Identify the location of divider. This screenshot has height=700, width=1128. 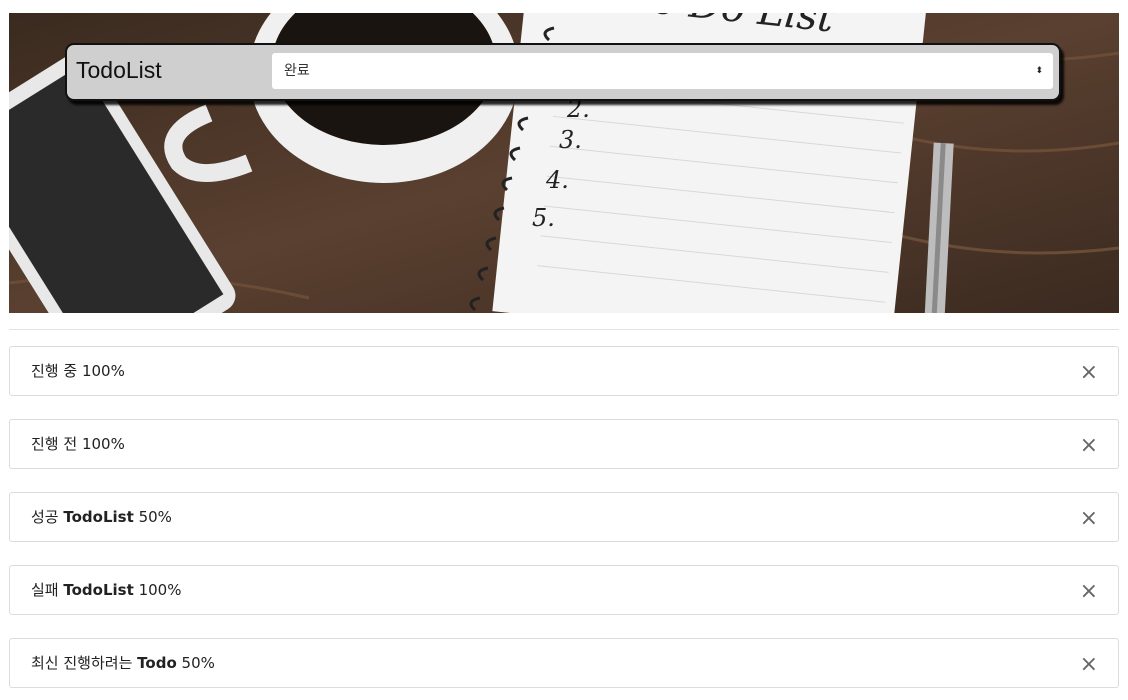
(564, 329).